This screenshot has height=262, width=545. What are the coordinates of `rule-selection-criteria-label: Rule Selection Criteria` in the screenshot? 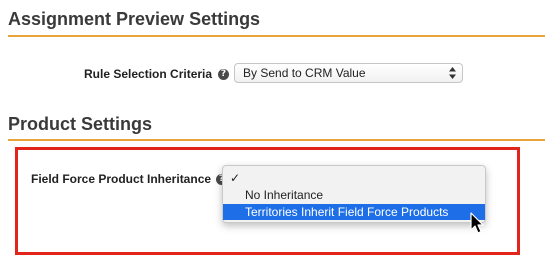 It's located at (148, 74).